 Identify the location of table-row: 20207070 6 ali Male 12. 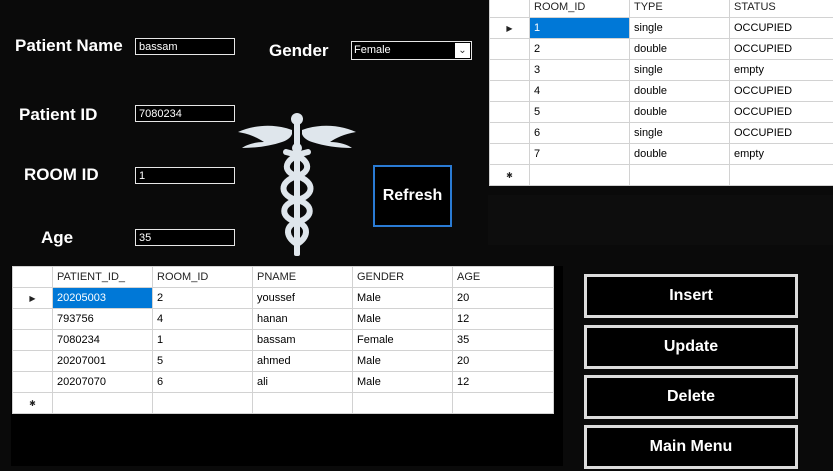
(283, 382).